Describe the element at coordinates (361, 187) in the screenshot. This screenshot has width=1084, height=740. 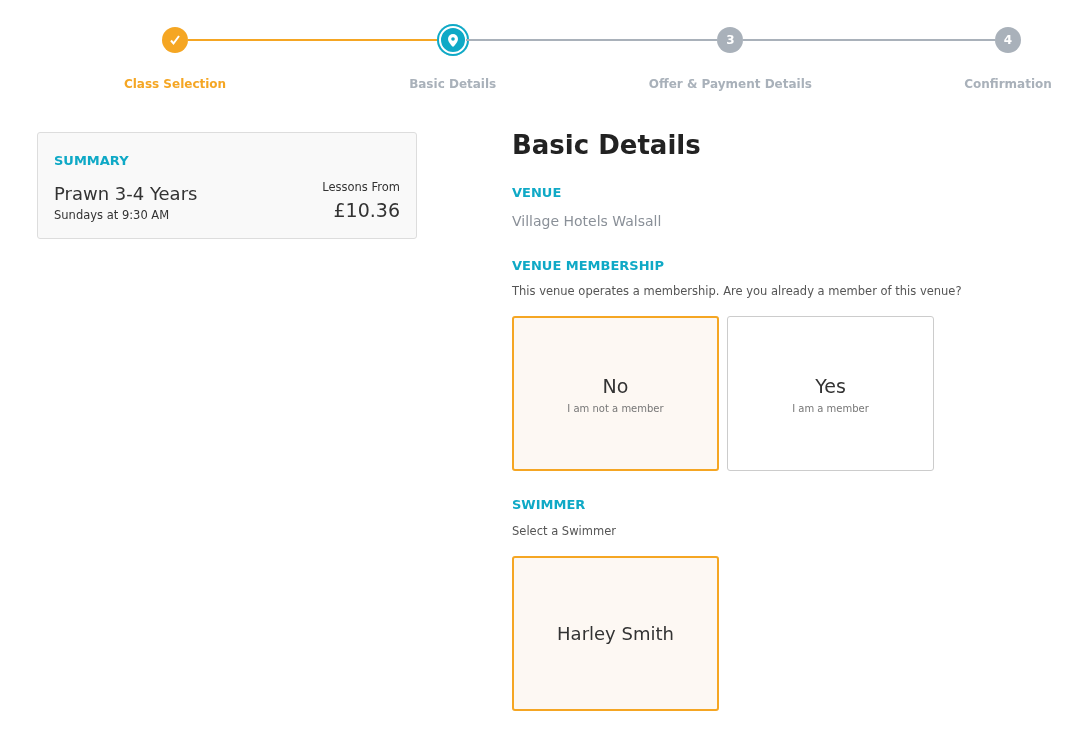
I see `price-label: Lessons From` at that location.